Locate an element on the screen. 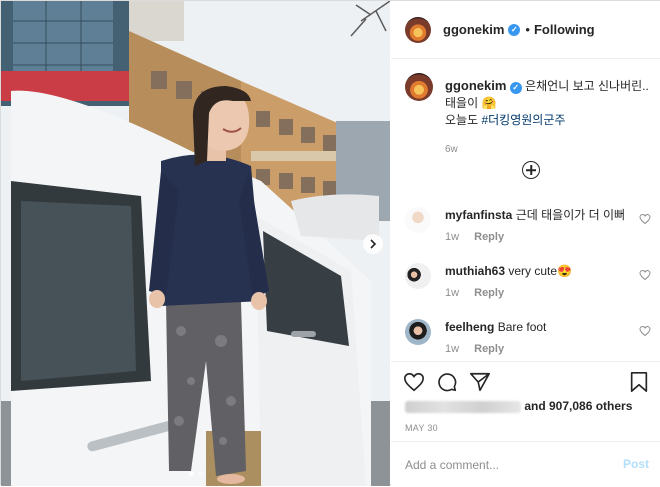  comment-body: feelheng Bare foot is located at coordinates (542, 327).